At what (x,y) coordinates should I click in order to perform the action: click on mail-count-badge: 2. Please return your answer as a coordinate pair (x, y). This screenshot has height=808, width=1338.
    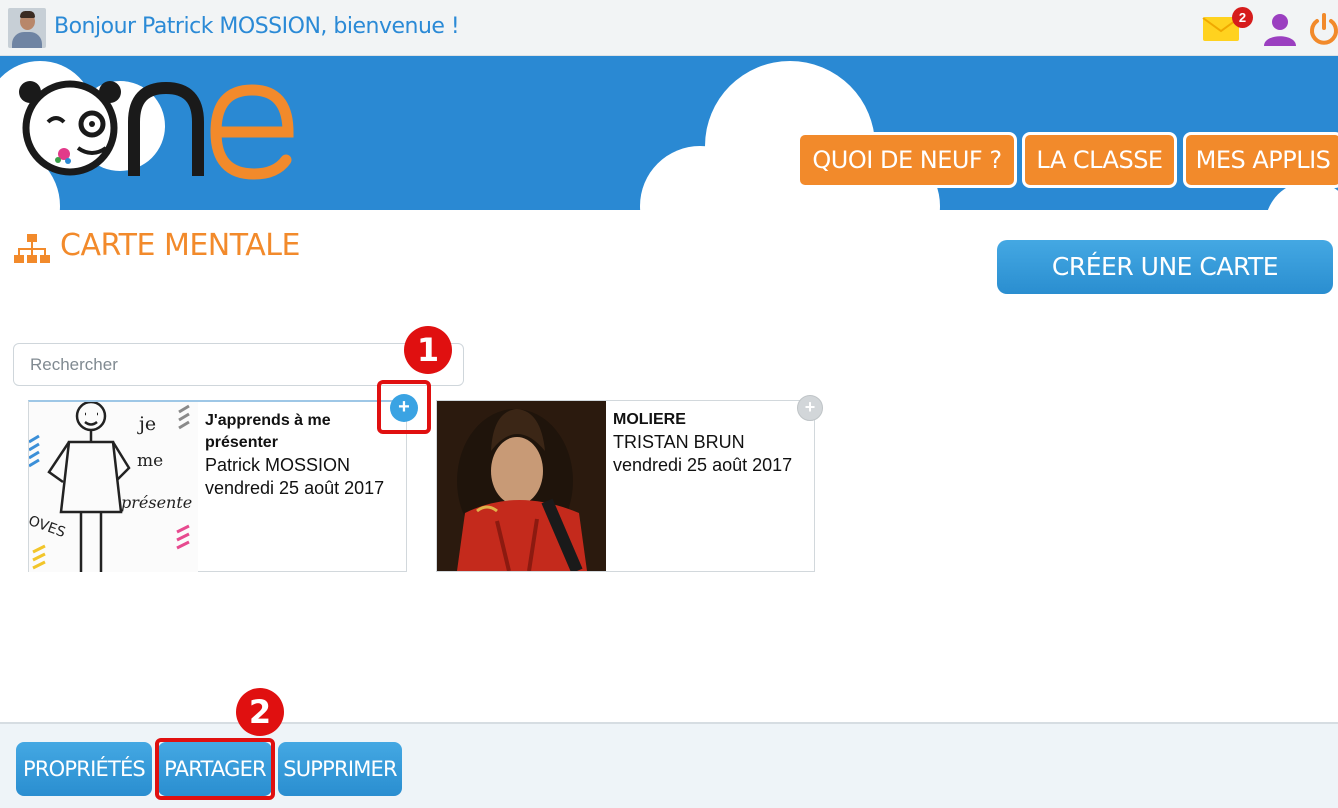
    Looking at the image, I should click on (1242, 17).